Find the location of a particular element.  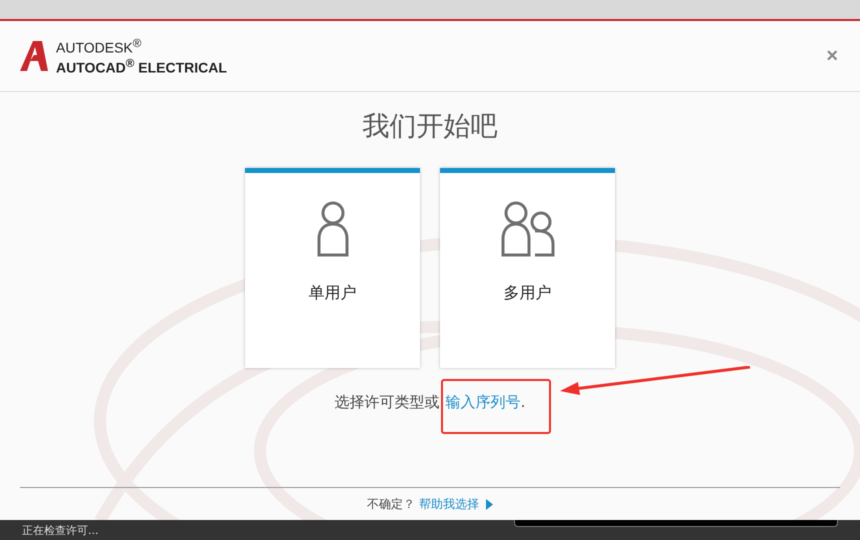

people-icon is located at coordinates (527, 229).